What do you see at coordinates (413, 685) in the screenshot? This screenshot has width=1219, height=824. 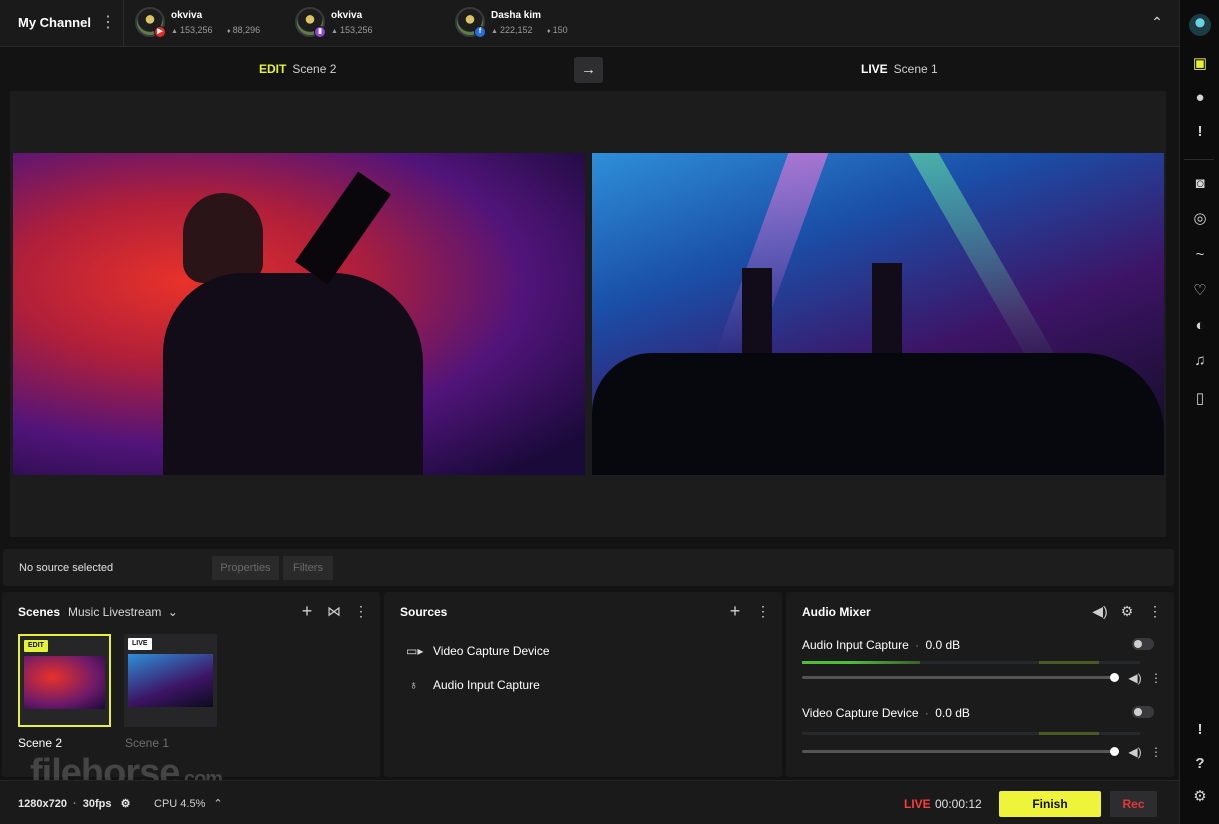 I see `microphone-icon: ♁` at bounding box center [413, 685].